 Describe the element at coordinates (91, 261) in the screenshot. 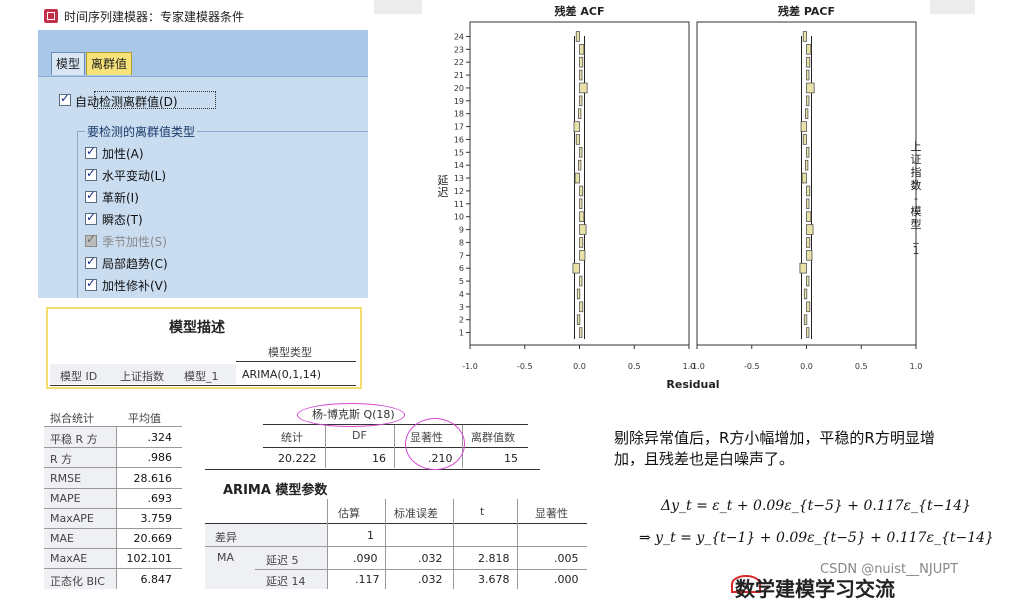

I see `local-trend-checkbox` at that location.